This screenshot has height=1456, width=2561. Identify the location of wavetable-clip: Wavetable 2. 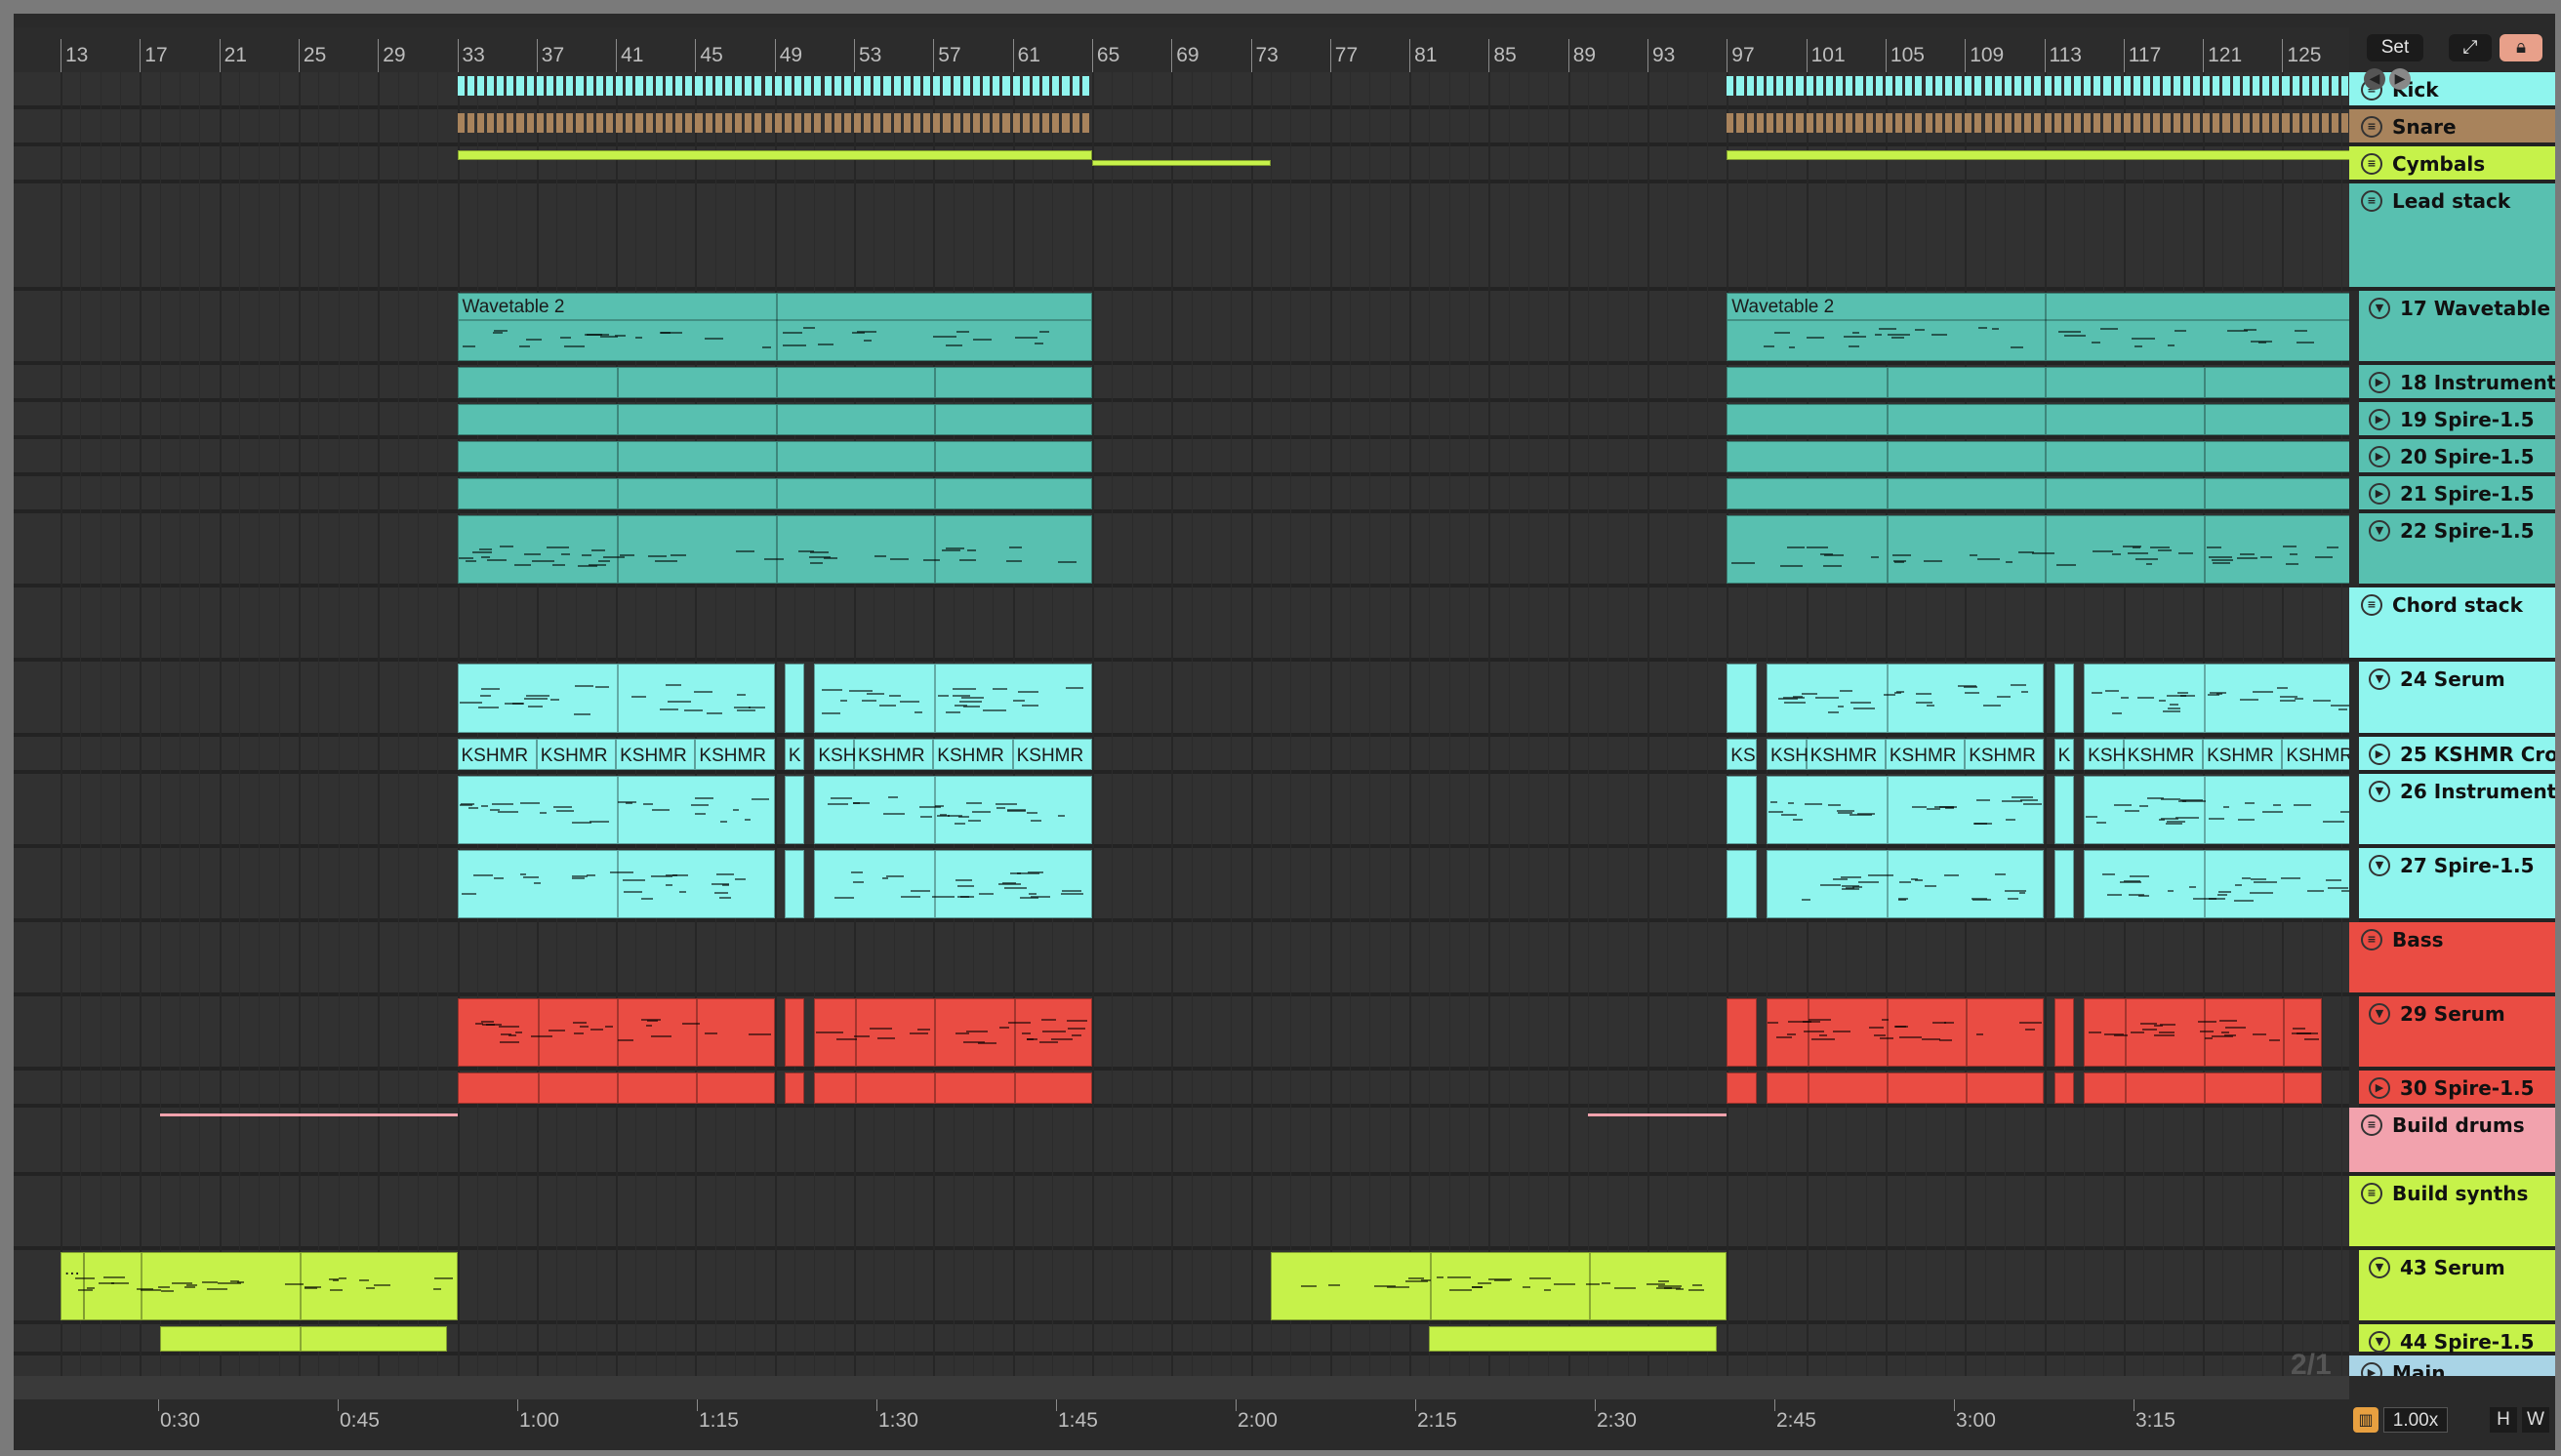
(775, 327).